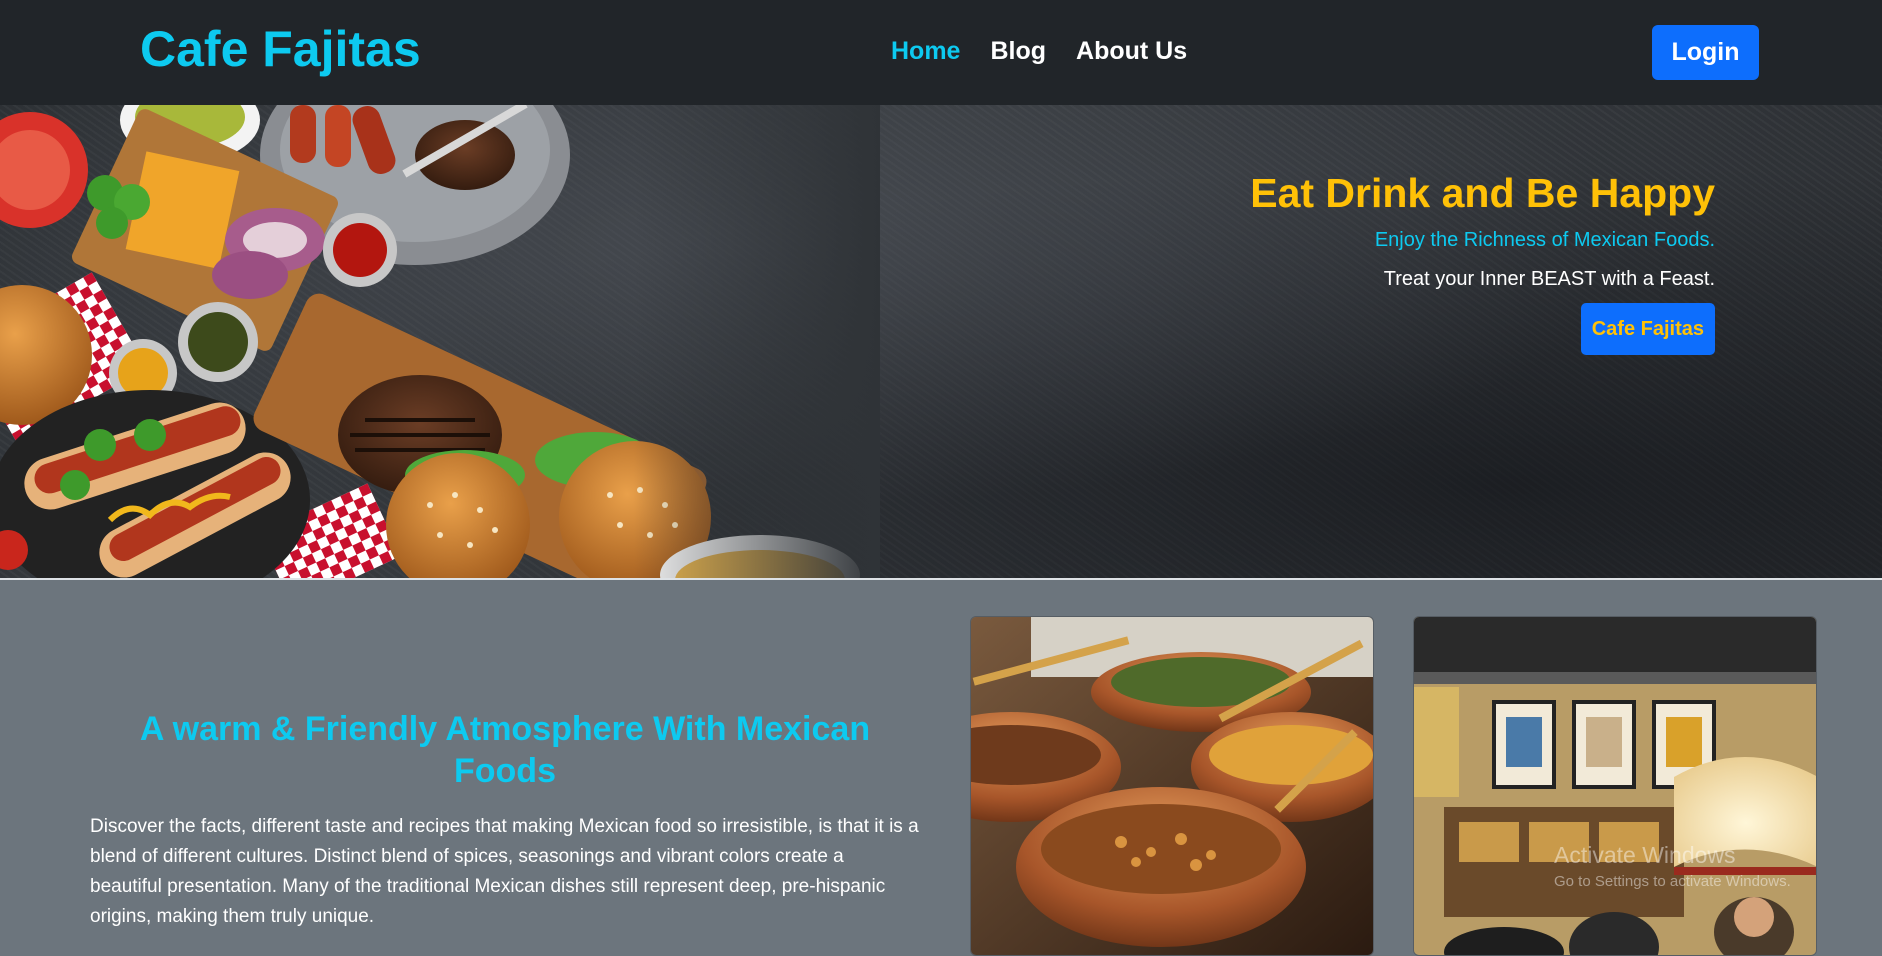 This screenshot has height=956, width=1882. I want to click on food-image-card, so click(1172, 786).